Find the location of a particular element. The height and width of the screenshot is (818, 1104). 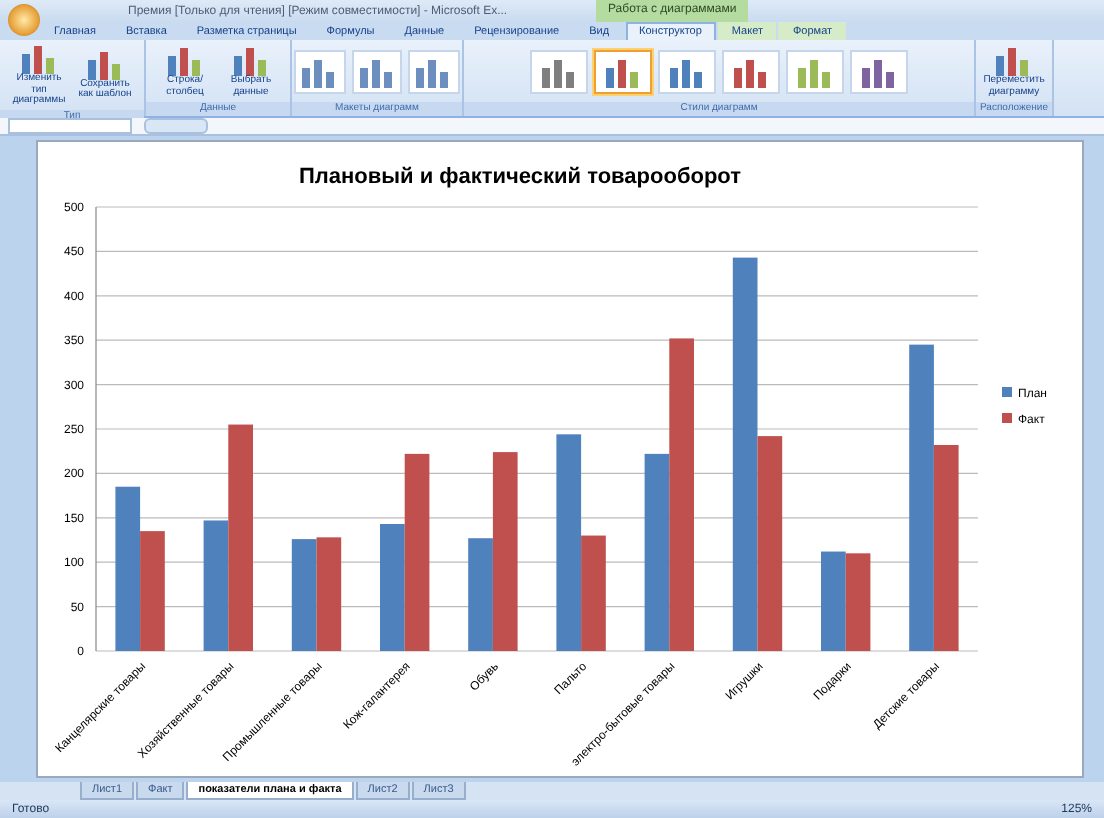

office-button is located at coordinates (24, 19).